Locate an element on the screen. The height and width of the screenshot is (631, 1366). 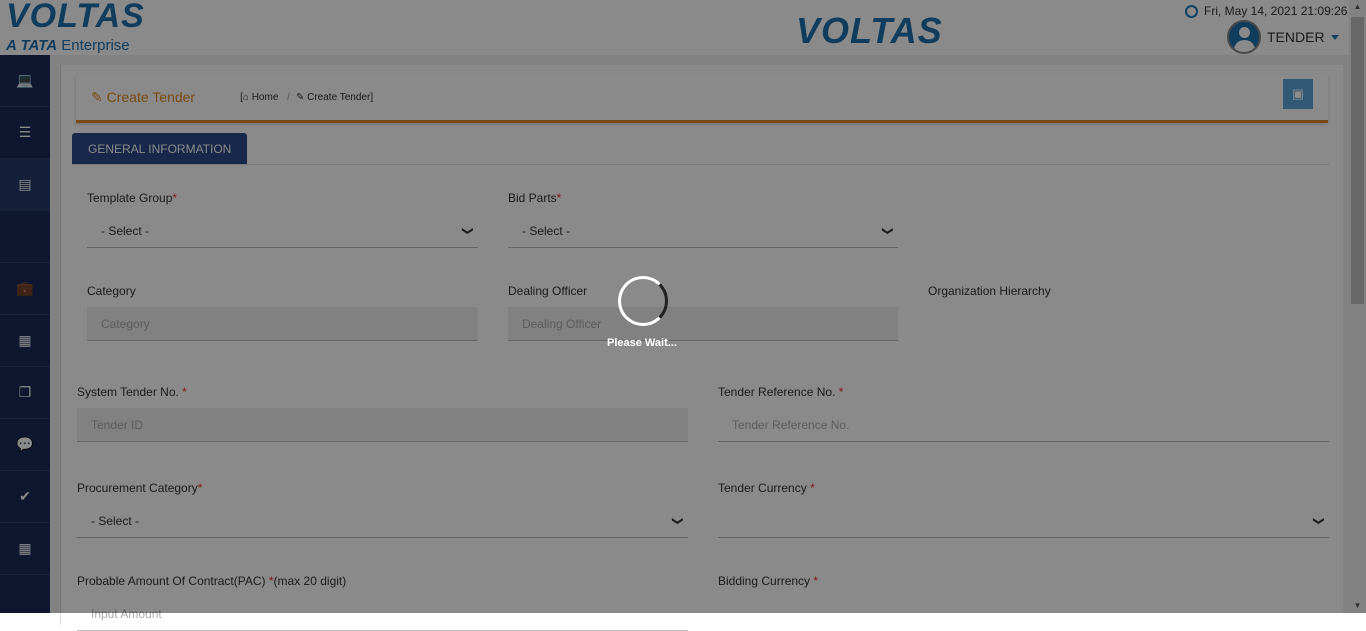
spinner-icon is located at coordinates (643, 301).